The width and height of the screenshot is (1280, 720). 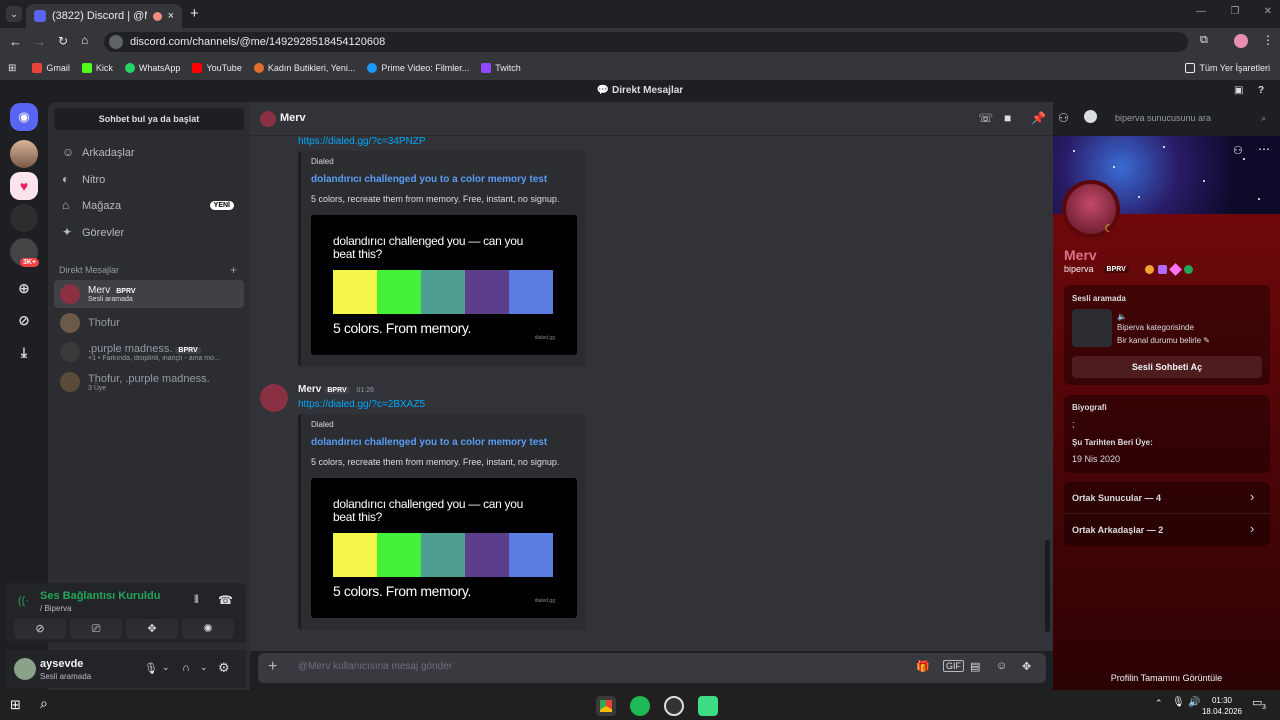 I want to click on minimize-icon: —, so click(x=1201, y=11).